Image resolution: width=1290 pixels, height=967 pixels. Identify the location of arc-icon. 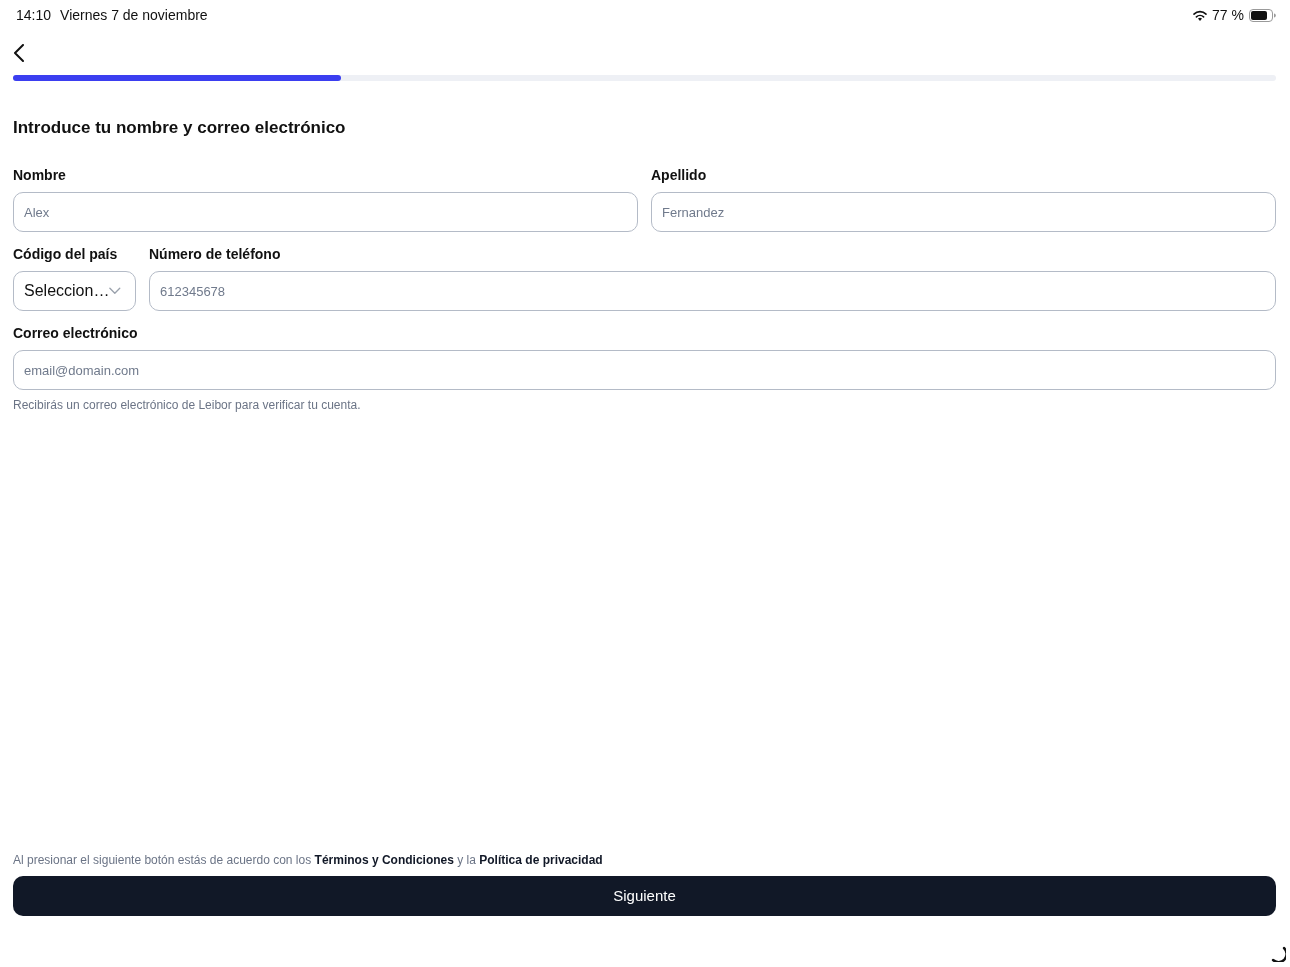
(1278, 954).